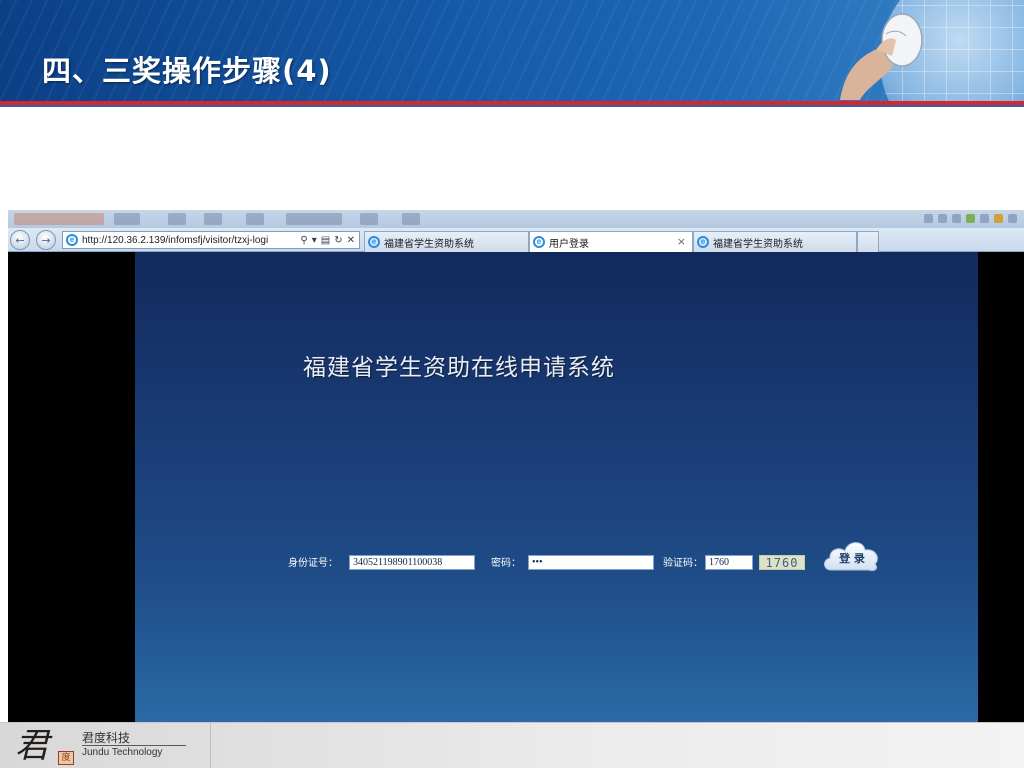 This screenshot has width=1024, height=768. What do you see at coordinates (782, 562) in the screenshot?
I see `captcha-image: 1760` at bounding box center [782, 562].